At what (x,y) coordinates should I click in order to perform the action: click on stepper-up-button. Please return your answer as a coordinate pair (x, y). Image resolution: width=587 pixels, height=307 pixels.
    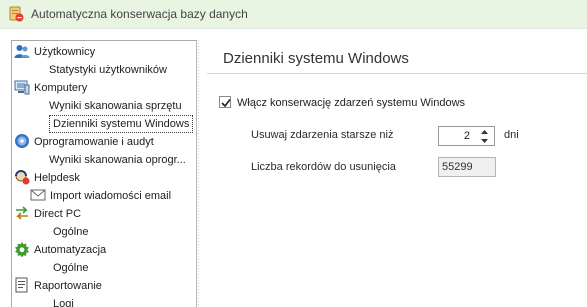
    Looking at the image, I should click on (484, 132).